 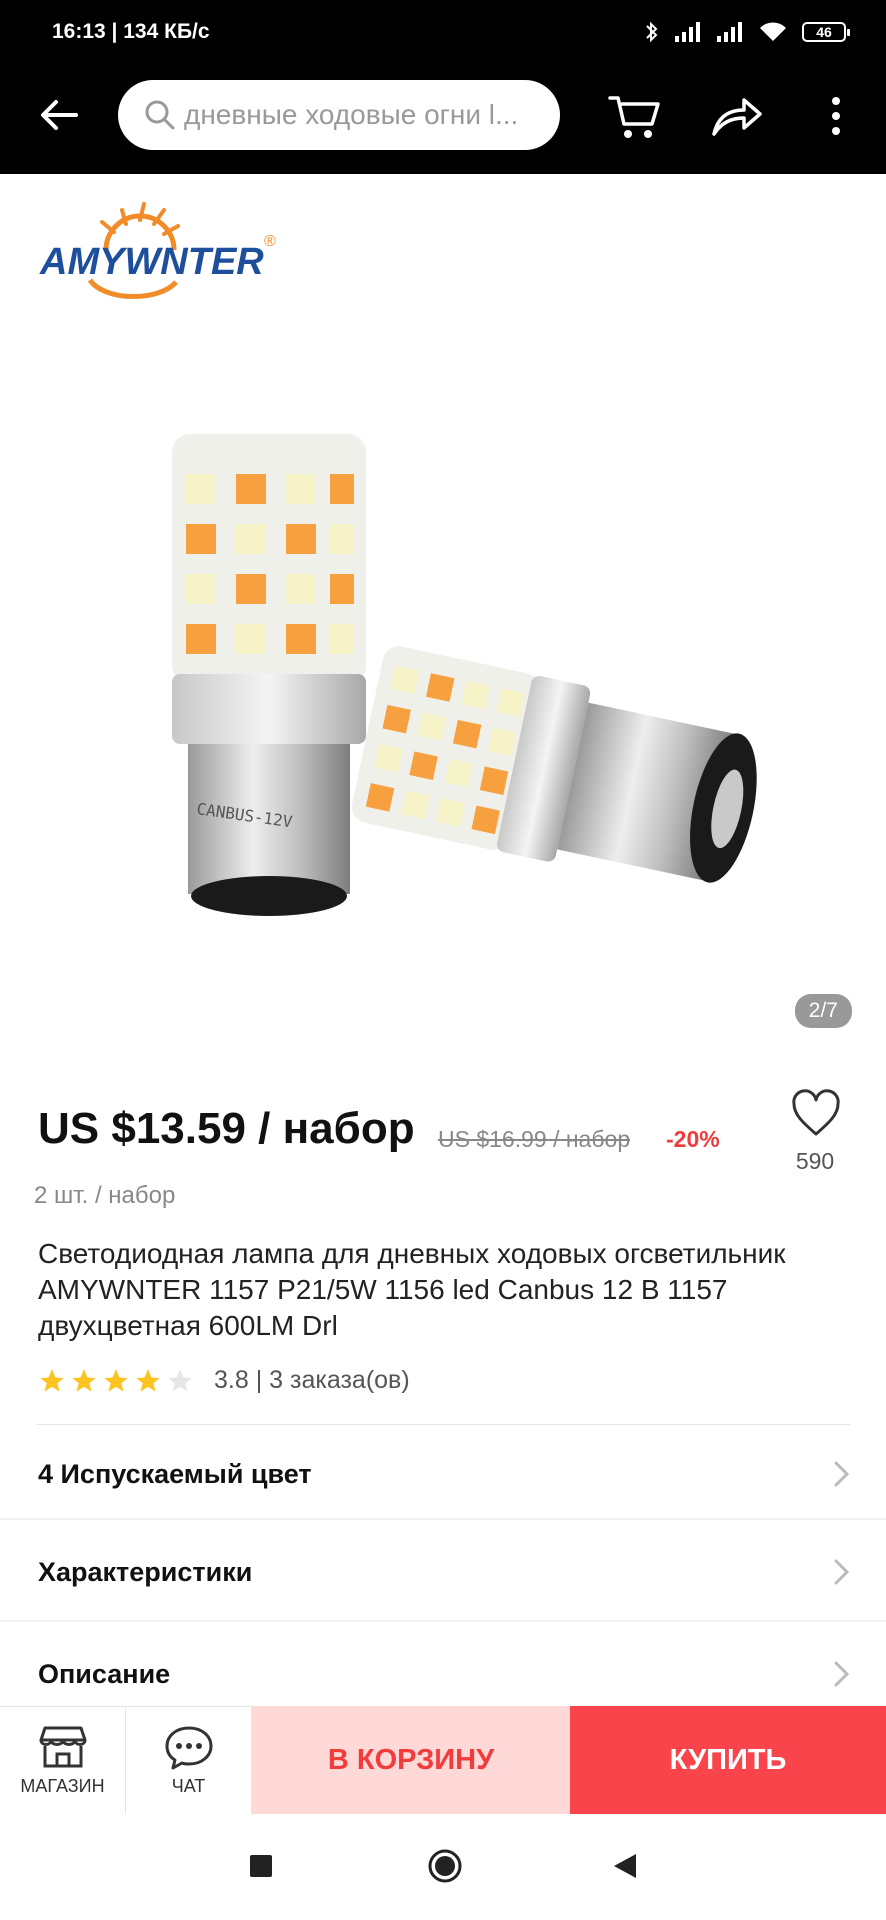 I want to click on bottom-action-bar: МАГАЗИН ЧАТ В КОРЗИНУ КУПИТЬ, so click(x=443, y=1760).